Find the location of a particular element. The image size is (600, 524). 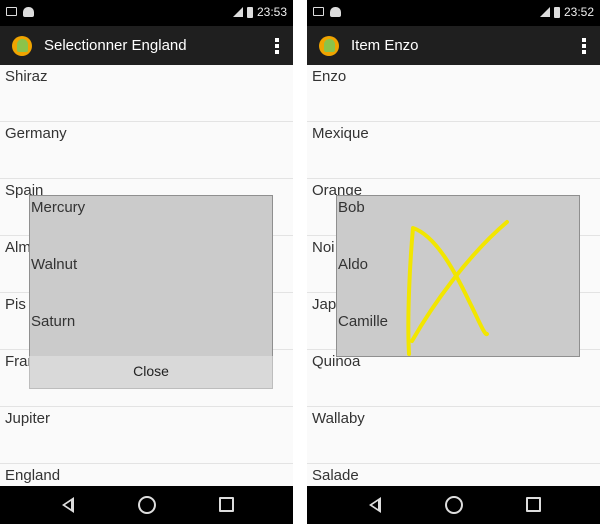

list-item-label: Enzo is located at coordinates (329, 76).